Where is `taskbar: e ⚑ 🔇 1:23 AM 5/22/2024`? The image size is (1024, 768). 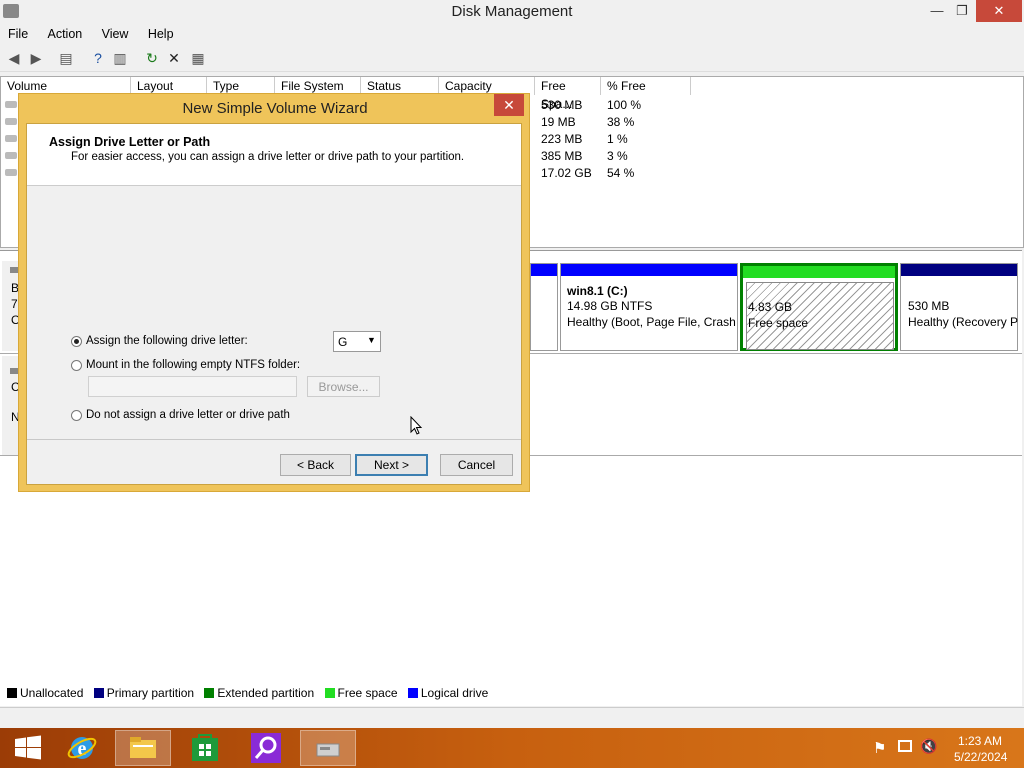 taskbar: e ⚑ 🔇 1:23 AM 5/22/2024 is located at coordinates (512, 748).